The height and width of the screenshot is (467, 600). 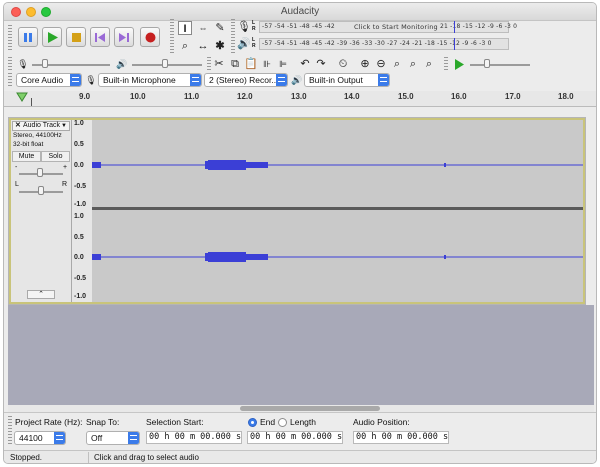 What do you see at coordinates (31, 102) in the screenshot?
I see `ruler-tick` at bounding box center [31, 102].